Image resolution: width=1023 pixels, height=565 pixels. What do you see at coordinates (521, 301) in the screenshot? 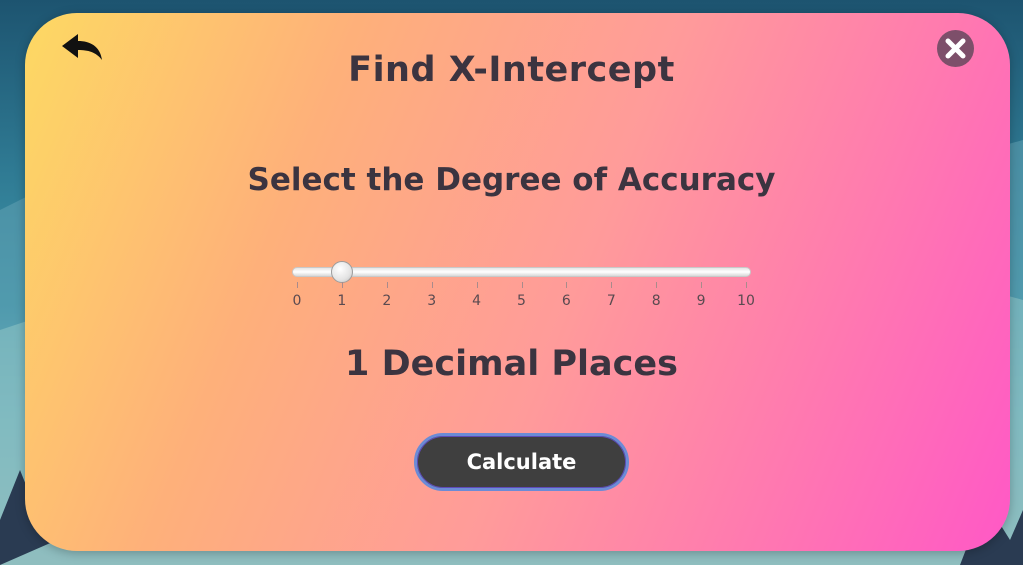
I see `slider-tick-label: 5` at bounding box center [521, 301].